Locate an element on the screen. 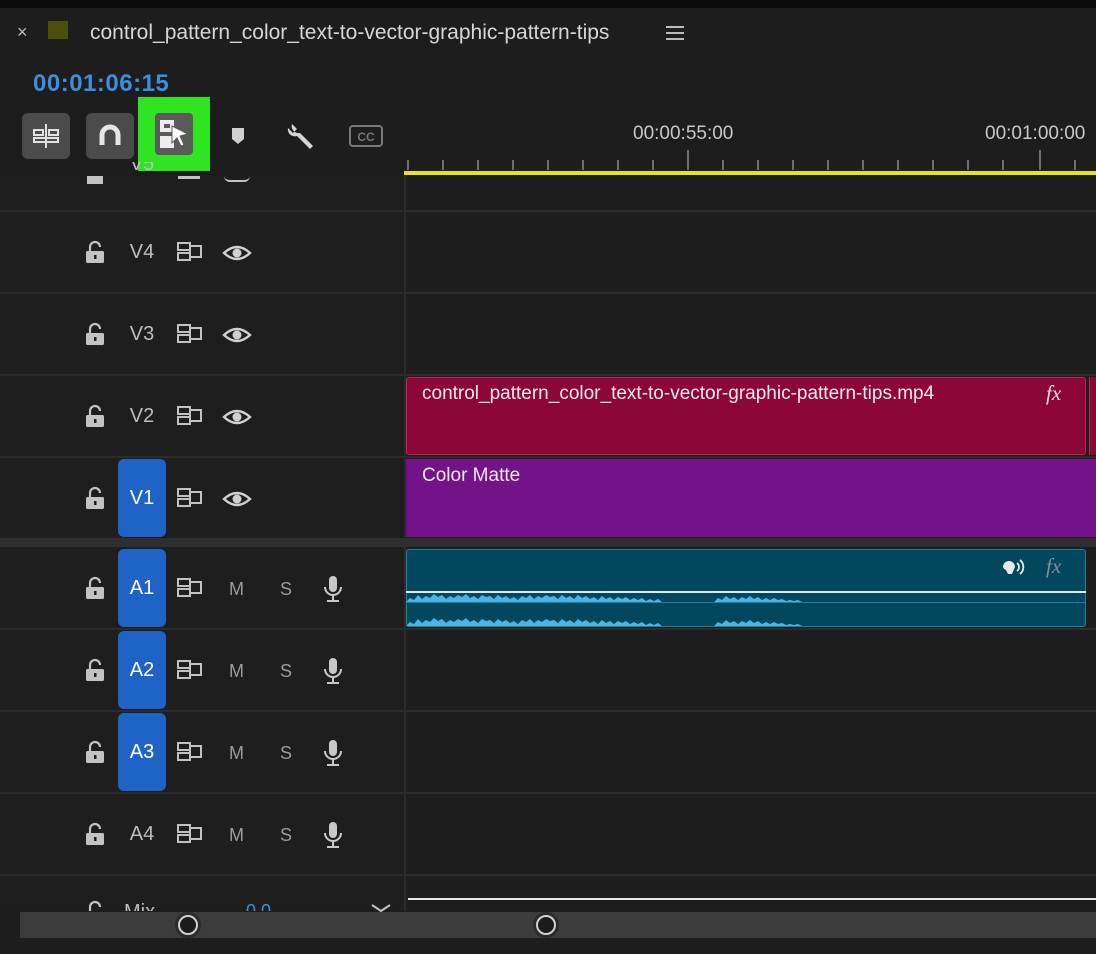 Image resolution: width=1096 pixels, height=954 pixels. close-tab-icon: × is located at coordinates (22, 32).